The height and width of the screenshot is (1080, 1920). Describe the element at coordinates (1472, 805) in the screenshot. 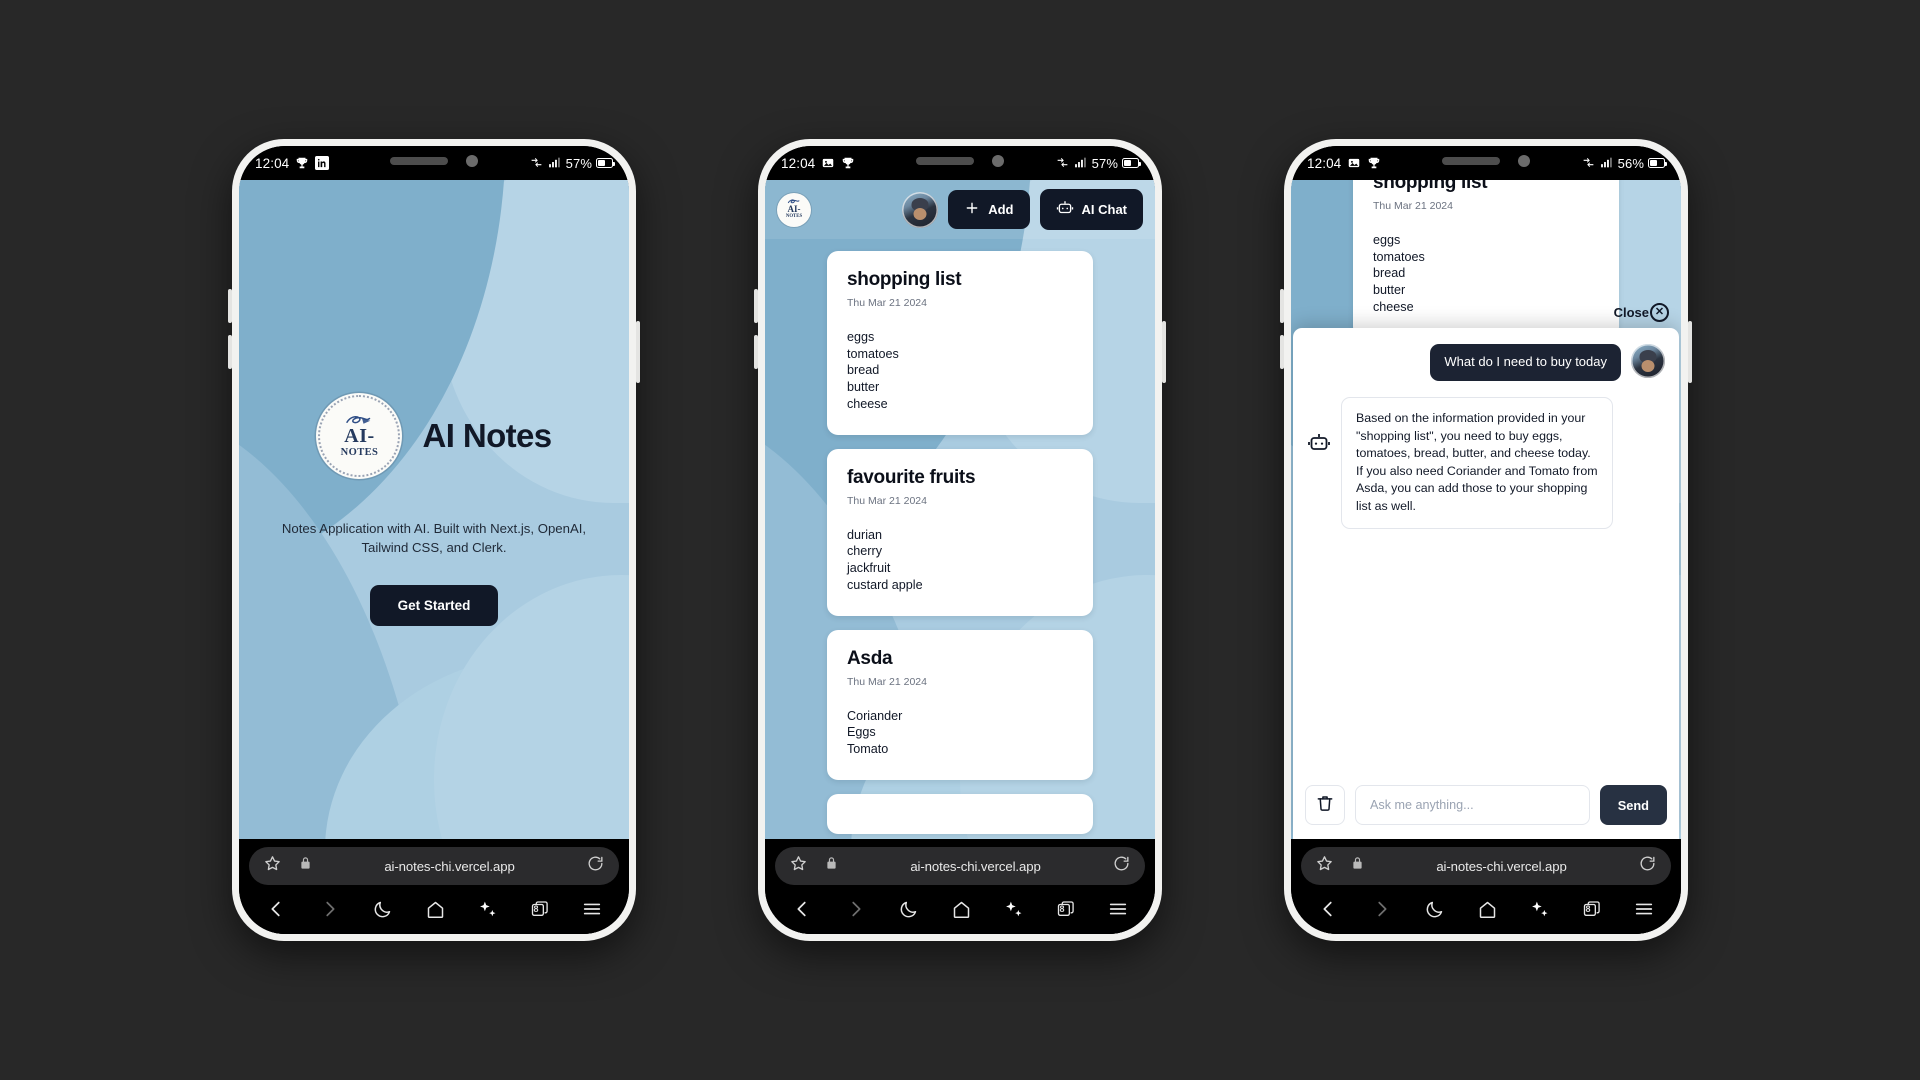

I see `chat-input` at that location.